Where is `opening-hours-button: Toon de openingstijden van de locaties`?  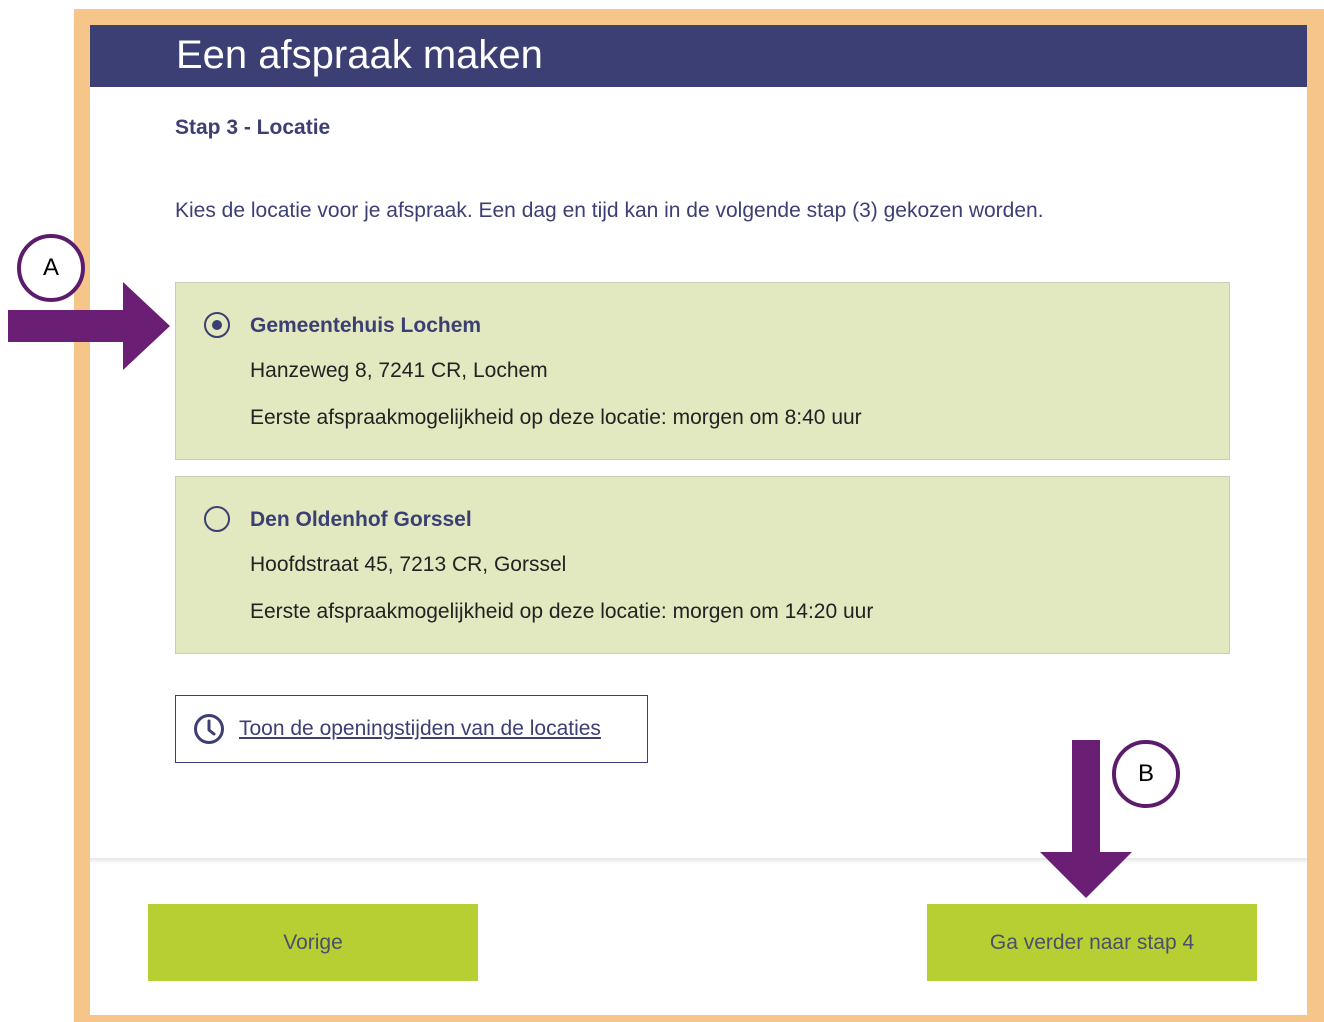 opening-hours-button: Toon de openingstijden van de locaties is located at coordinates (411, 729).